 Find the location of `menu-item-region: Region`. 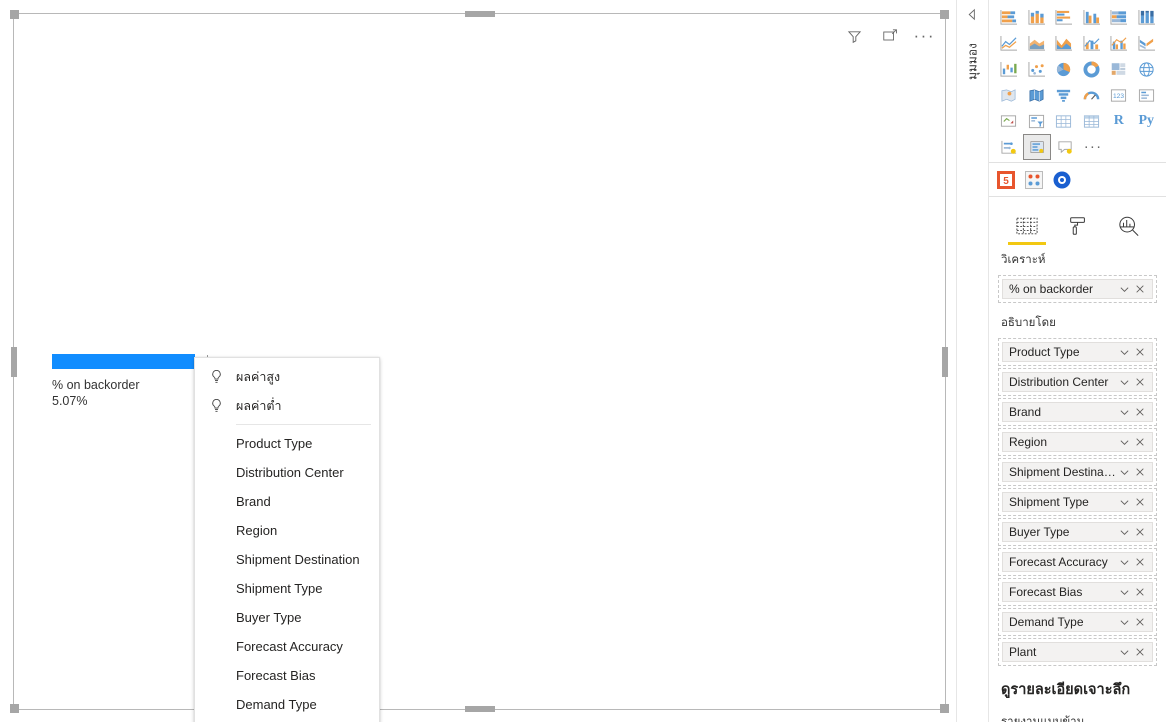

menu-item-region: Region is located at coordinates (287, 530).